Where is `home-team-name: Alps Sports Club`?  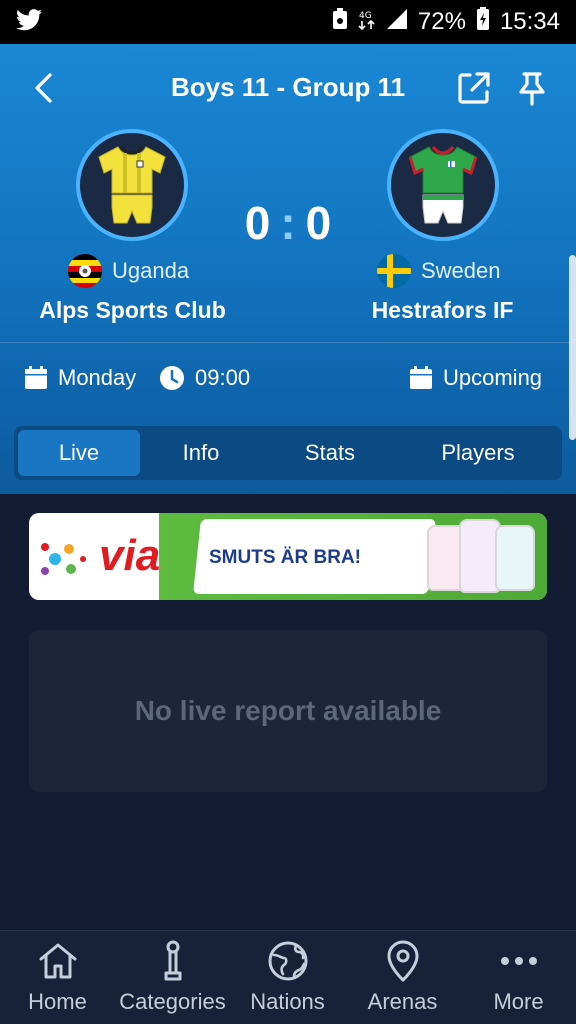 home-team-name: Alps Sports Club is located at coordinates (132, 310).